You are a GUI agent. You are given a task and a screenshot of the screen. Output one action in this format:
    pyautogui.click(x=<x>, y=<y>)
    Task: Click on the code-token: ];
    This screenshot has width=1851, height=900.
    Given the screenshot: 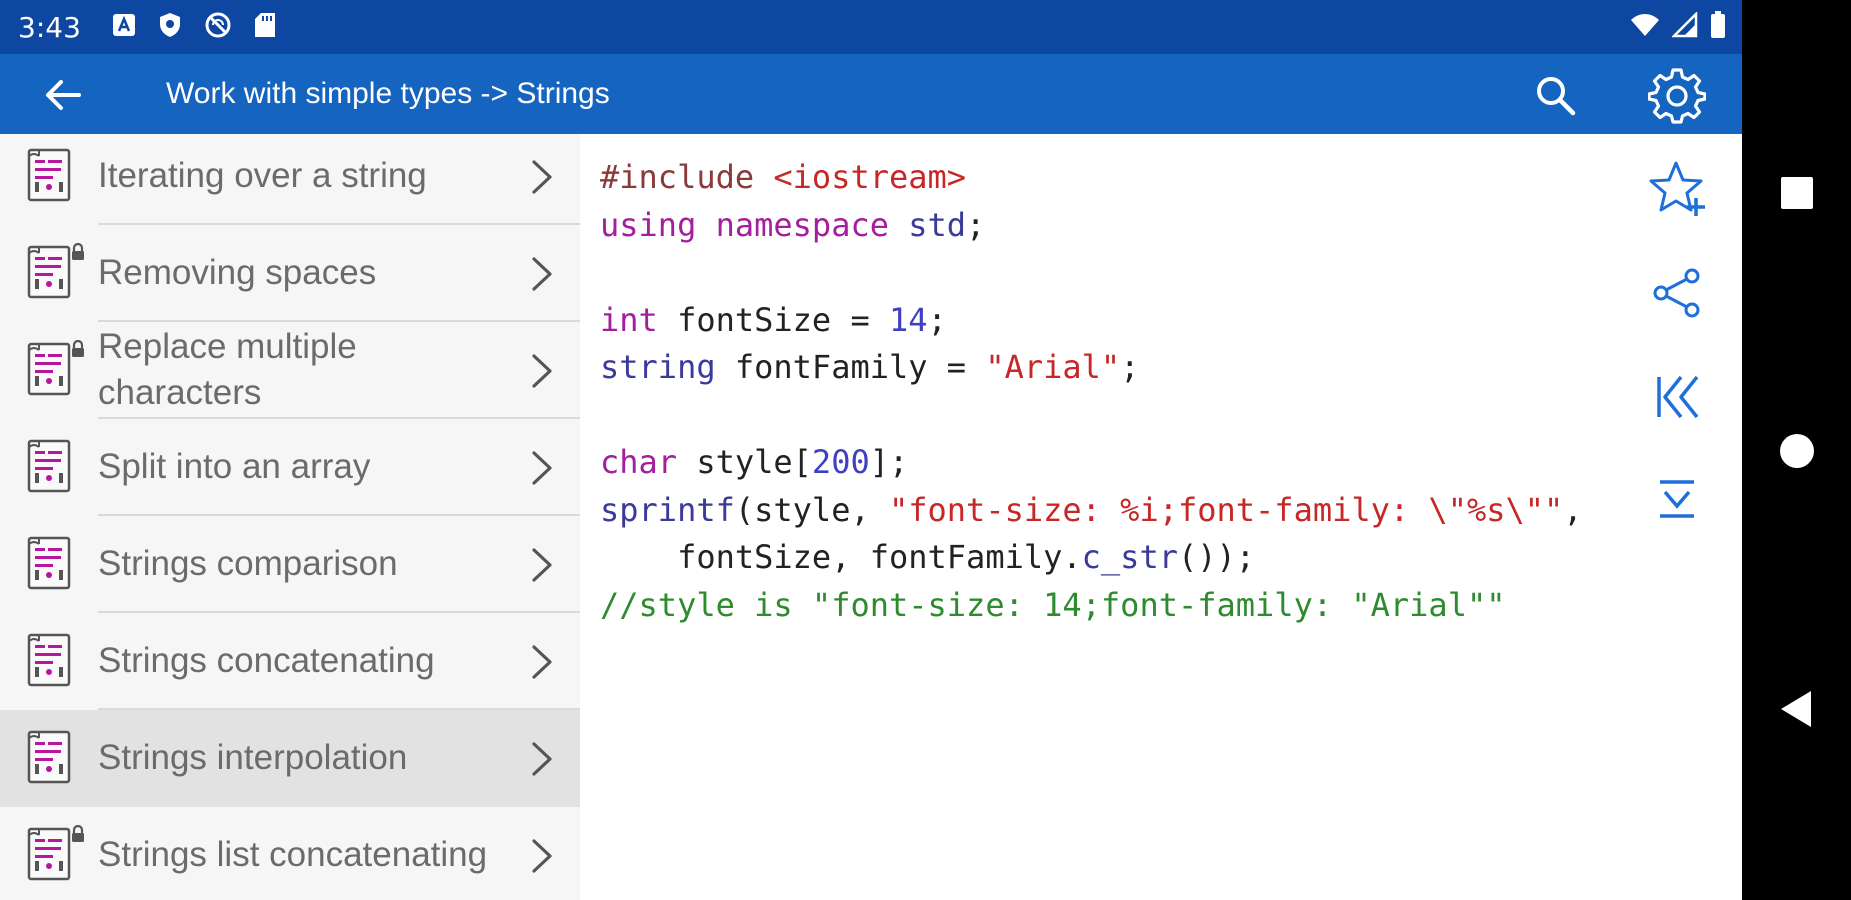 What is the action you would take?
    pyautogui.click(x=889, y=462)
    